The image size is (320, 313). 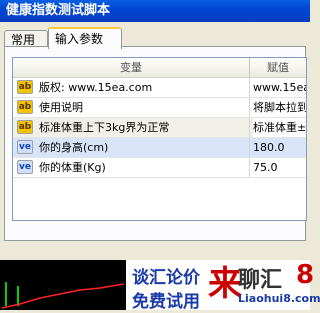 I want to click on tab-input-params: 输入参数, so click(x=85, y=38).